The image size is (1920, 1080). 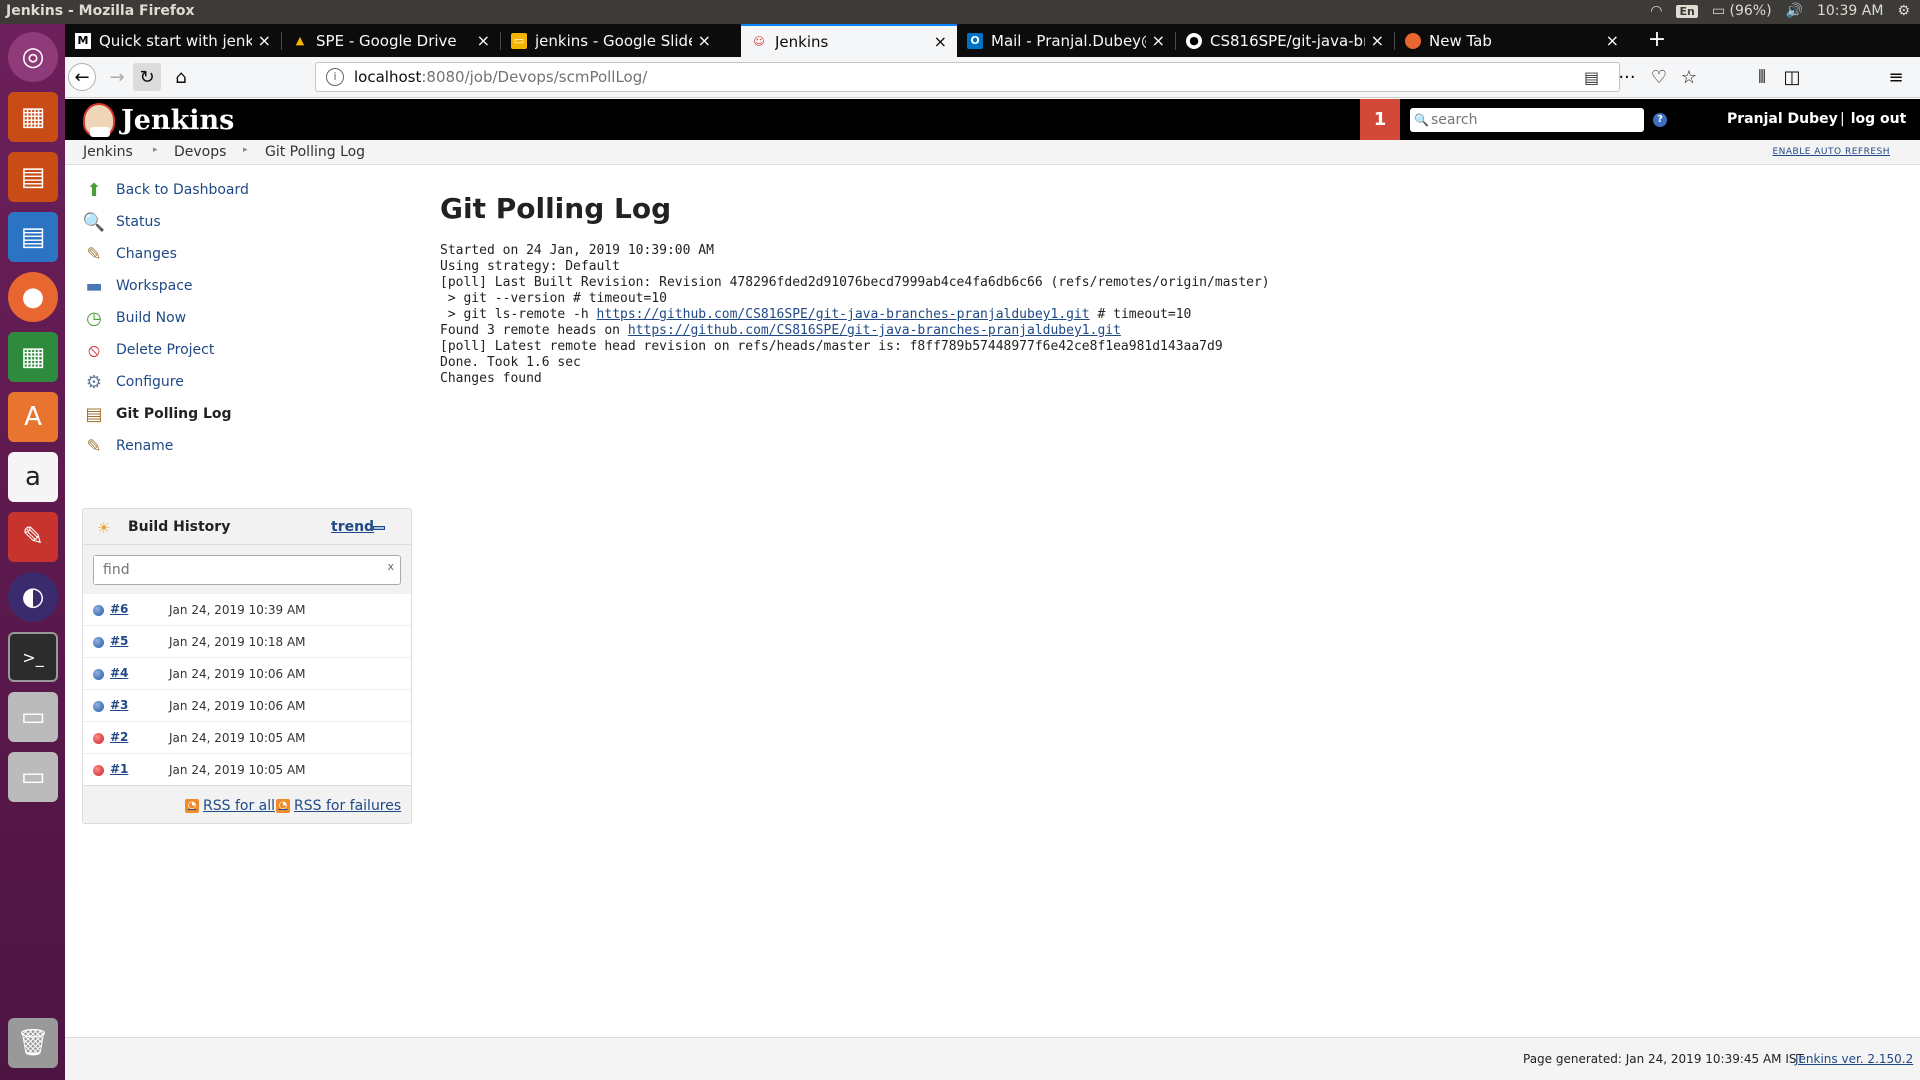 I want to click on new-tab-button: +, so click(x=1657, y=40).